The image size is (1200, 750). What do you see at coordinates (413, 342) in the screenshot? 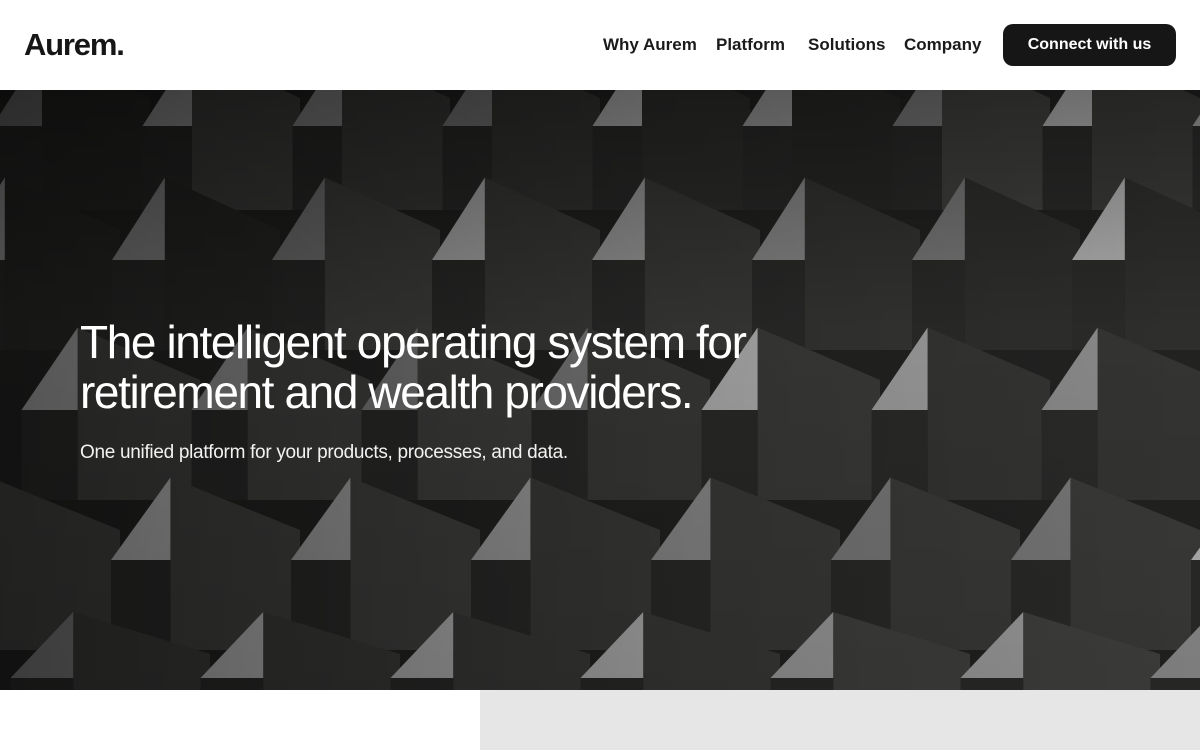
I see `hero-title-line-1: The intelligent operating system for` at bounding box center [413, 342].